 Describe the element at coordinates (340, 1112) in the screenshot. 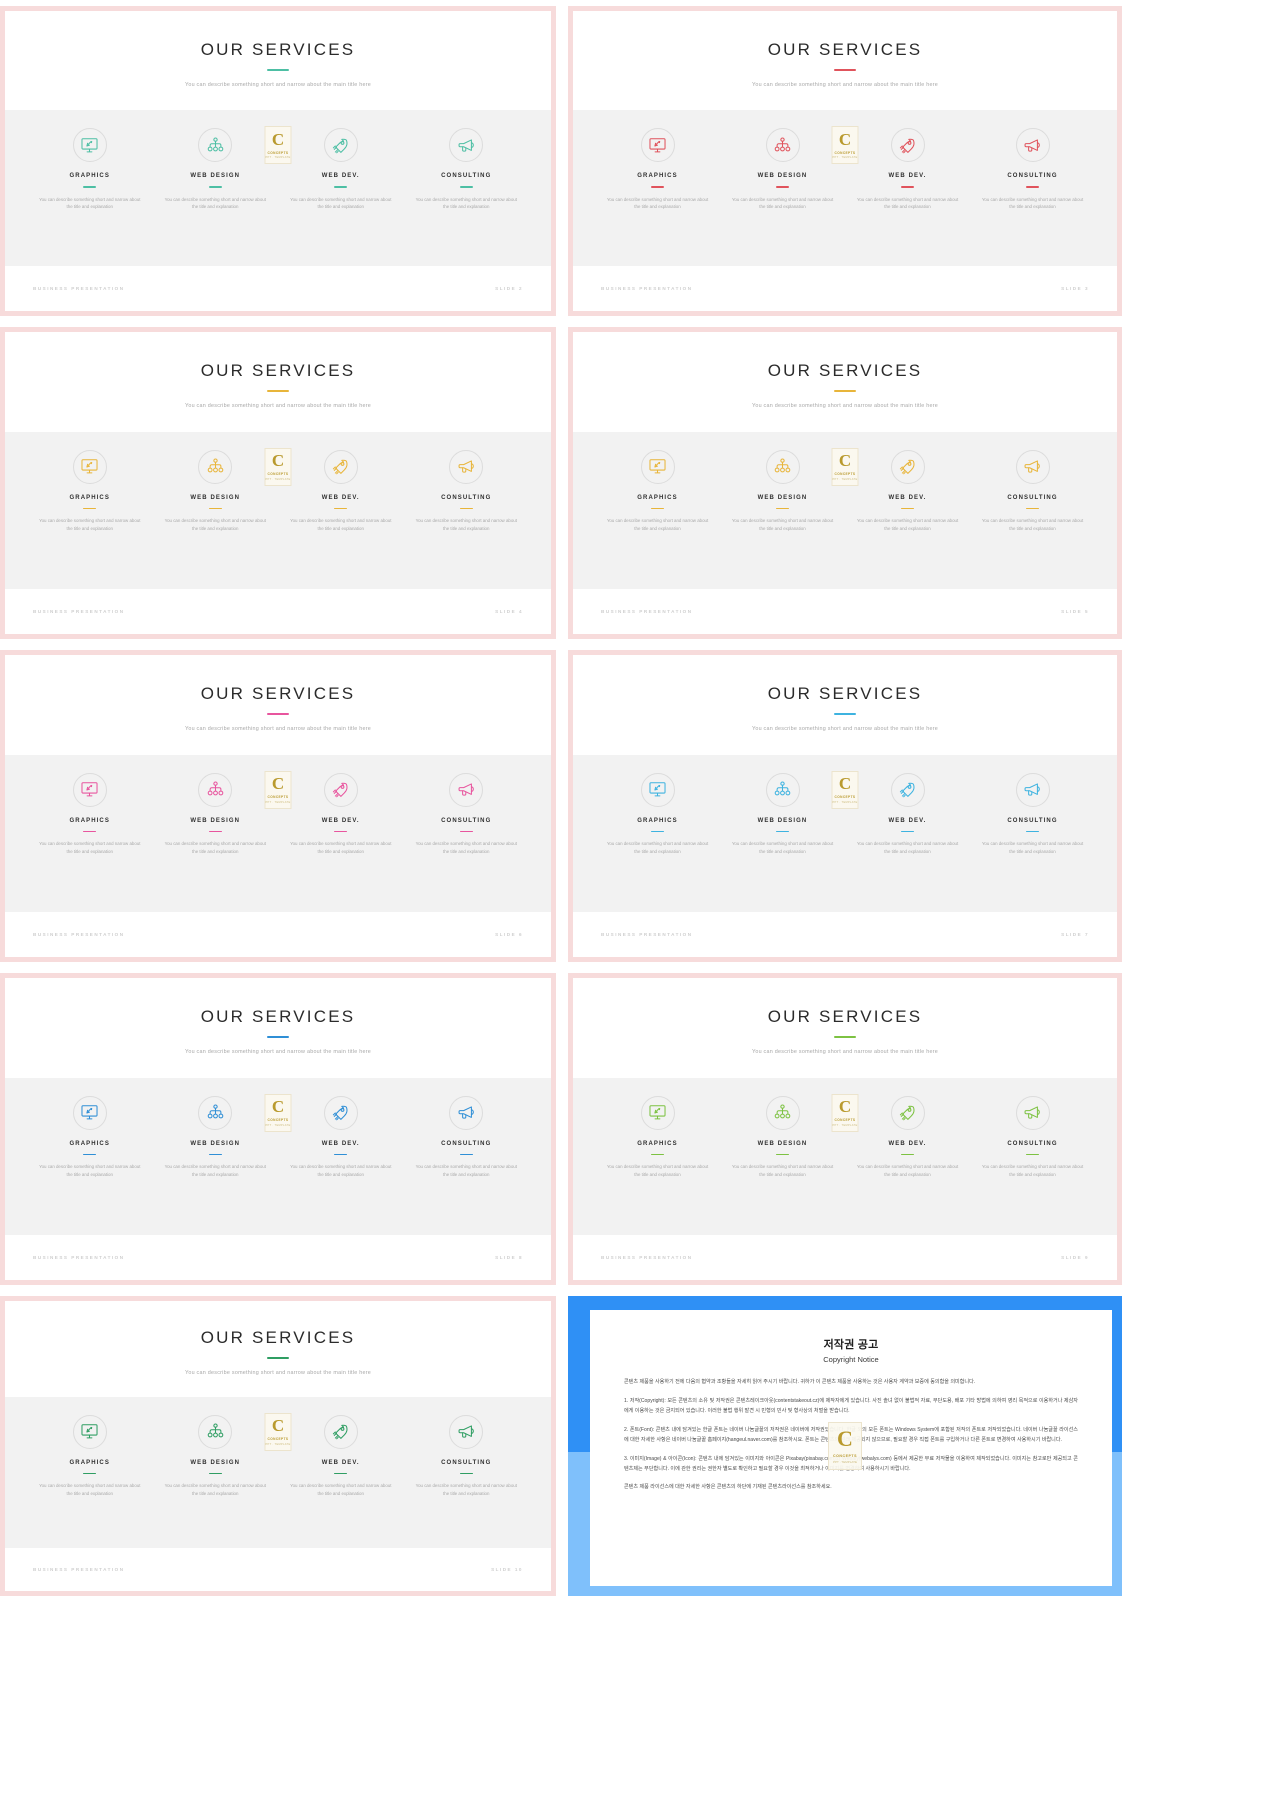

I see `rocket-icon` at that location.